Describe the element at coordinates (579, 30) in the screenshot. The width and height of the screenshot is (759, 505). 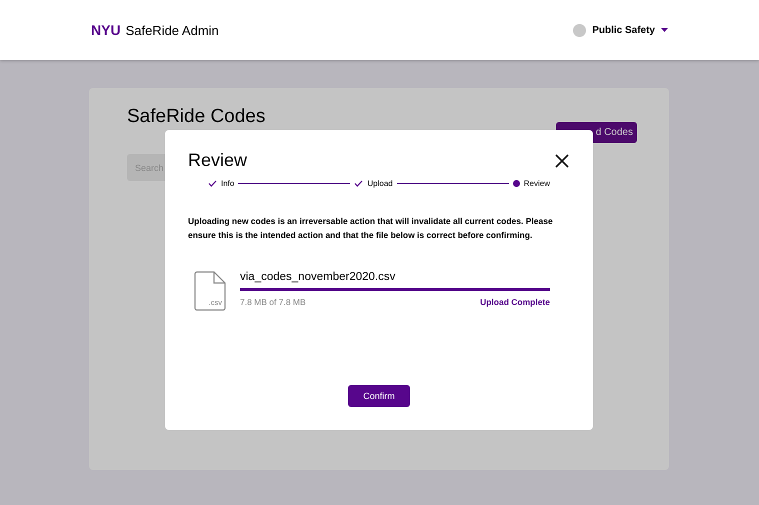
I see `avatar-icon` at that location.